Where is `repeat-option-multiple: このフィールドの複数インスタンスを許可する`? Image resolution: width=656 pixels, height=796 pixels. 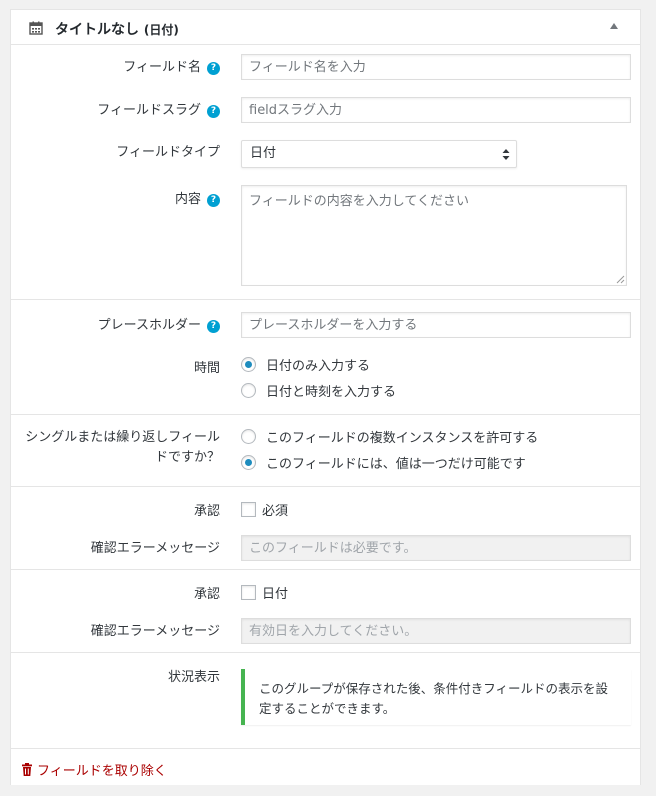
repeat-option-multiple: このフィールドの複数インスタンスを許可する is located at coordinates (390, 436).